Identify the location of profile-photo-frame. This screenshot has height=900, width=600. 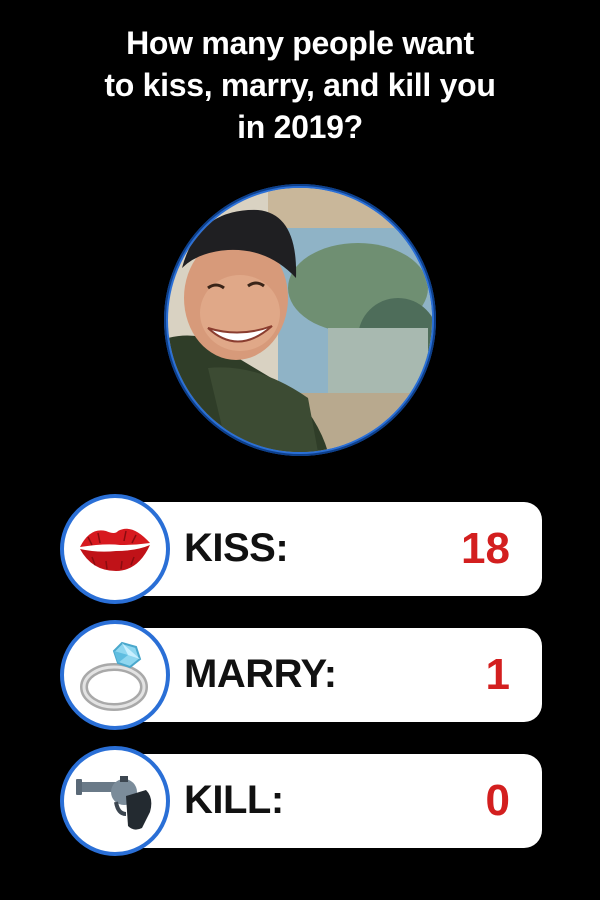
(300, 320).